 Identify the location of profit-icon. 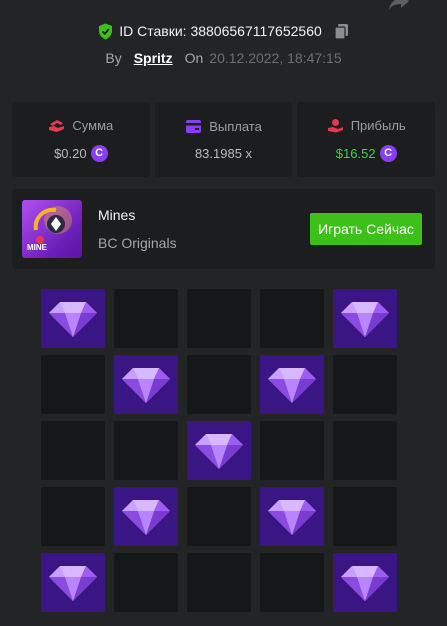
(335, 125).